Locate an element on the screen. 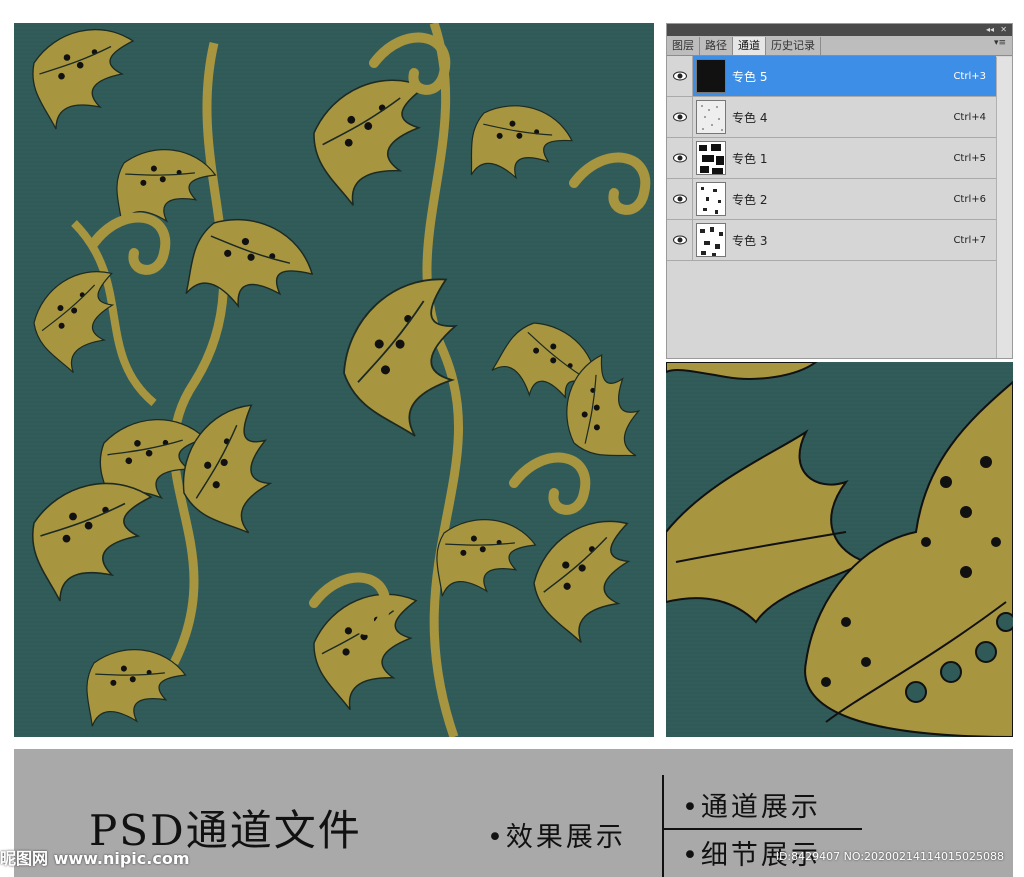 Image resolution: width=1024 pixels, height=877 pixels. divider-vertical is located at coordinates (663, 826).